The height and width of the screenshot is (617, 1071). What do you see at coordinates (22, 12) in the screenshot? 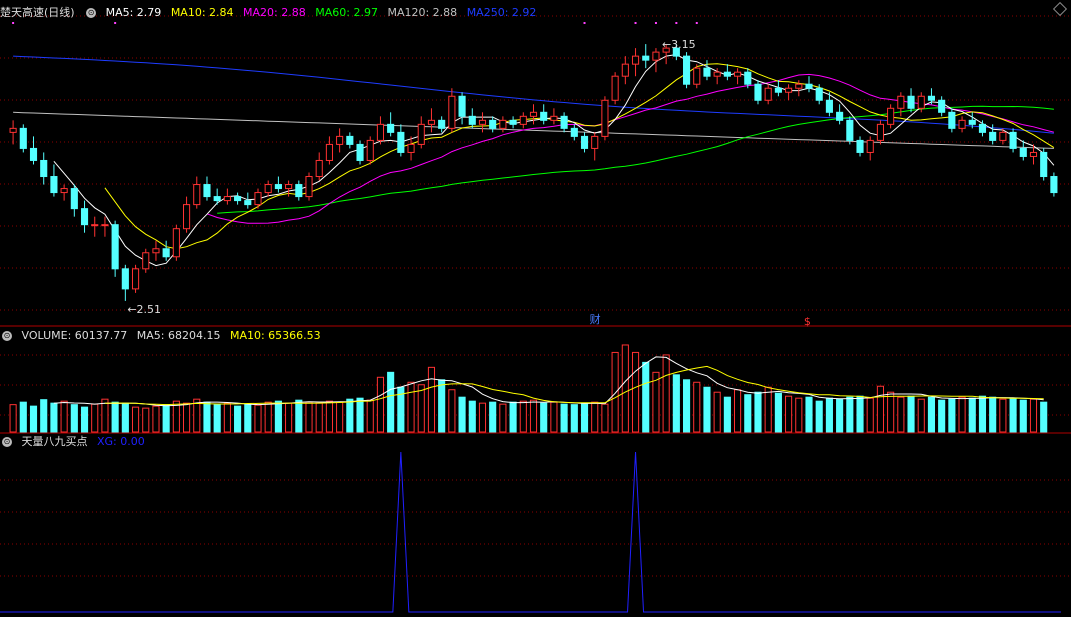
I see `stock-name: 楚天高速` at bounding box center [22, 12].